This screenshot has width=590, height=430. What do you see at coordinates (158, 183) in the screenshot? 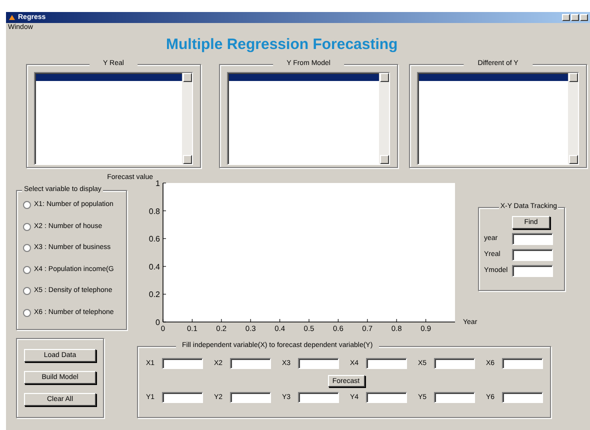
I see `y-tick-label: 1` at bounding box center [158, 183].